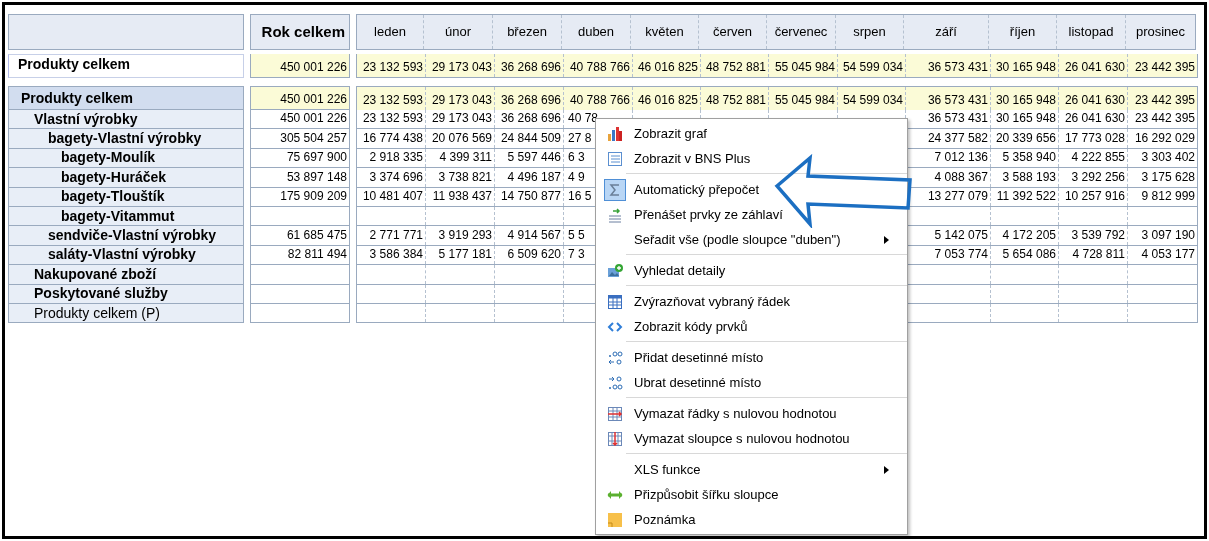 This screenshot has height=541, width=1209. What do you see at coordinates (1168, 177) in the screenshot?
I see `table-cell-text: 3 175 628` at bounding box center [1168, 177].